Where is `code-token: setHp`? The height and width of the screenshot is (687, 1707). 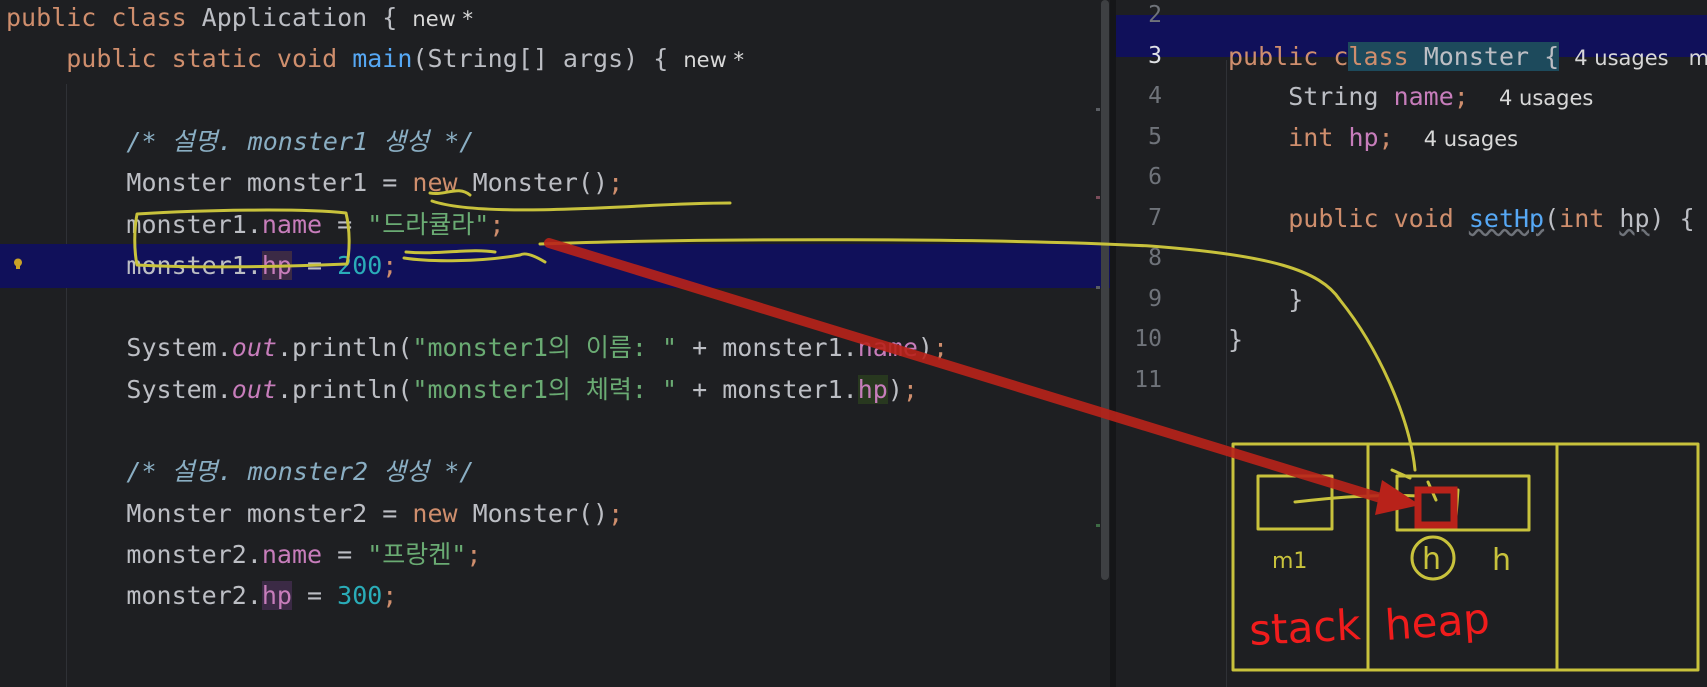 code-token: setHp is located at coordinates (1506, 218).